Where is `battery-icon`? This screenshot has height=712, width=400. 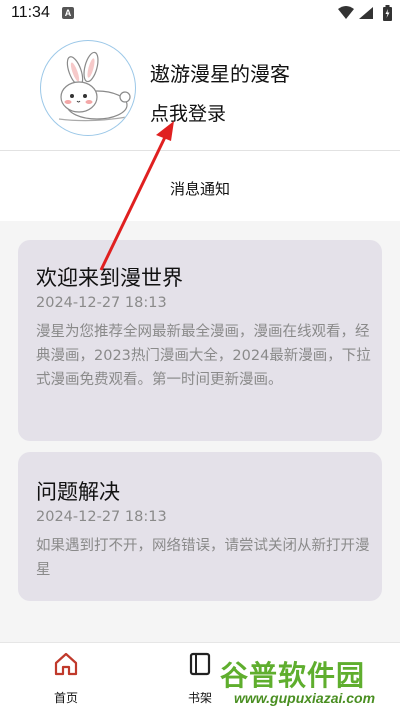 battery-icon is located at coordinates (387, 13).